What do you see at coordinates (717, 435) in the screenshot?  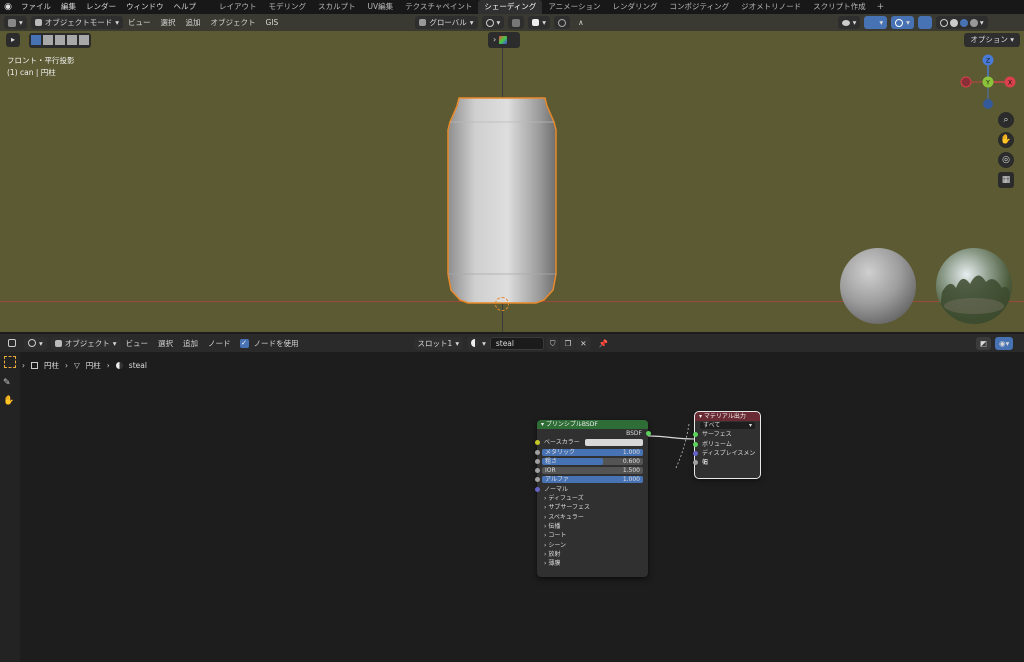 I see `surface-label: サーフェス` at bounding box center [717, 435].